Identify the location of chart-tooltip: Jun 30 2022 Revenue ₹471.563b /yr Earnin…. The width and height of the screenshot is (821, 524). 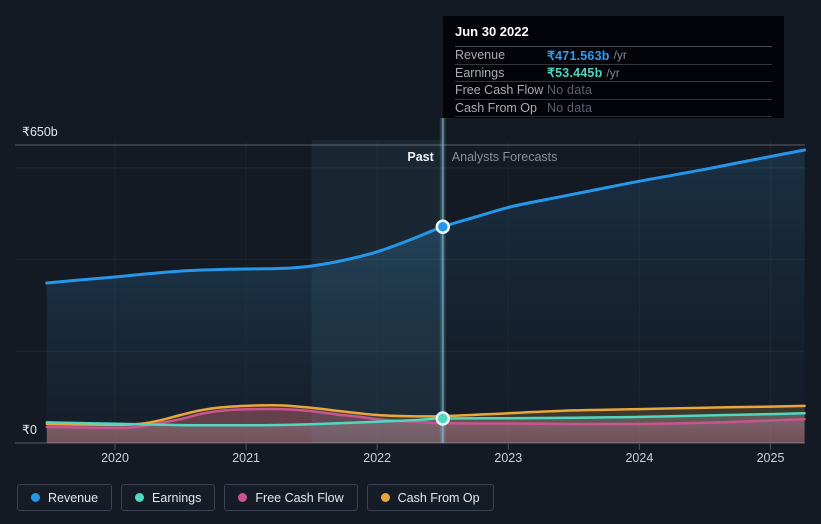
(613, 67).